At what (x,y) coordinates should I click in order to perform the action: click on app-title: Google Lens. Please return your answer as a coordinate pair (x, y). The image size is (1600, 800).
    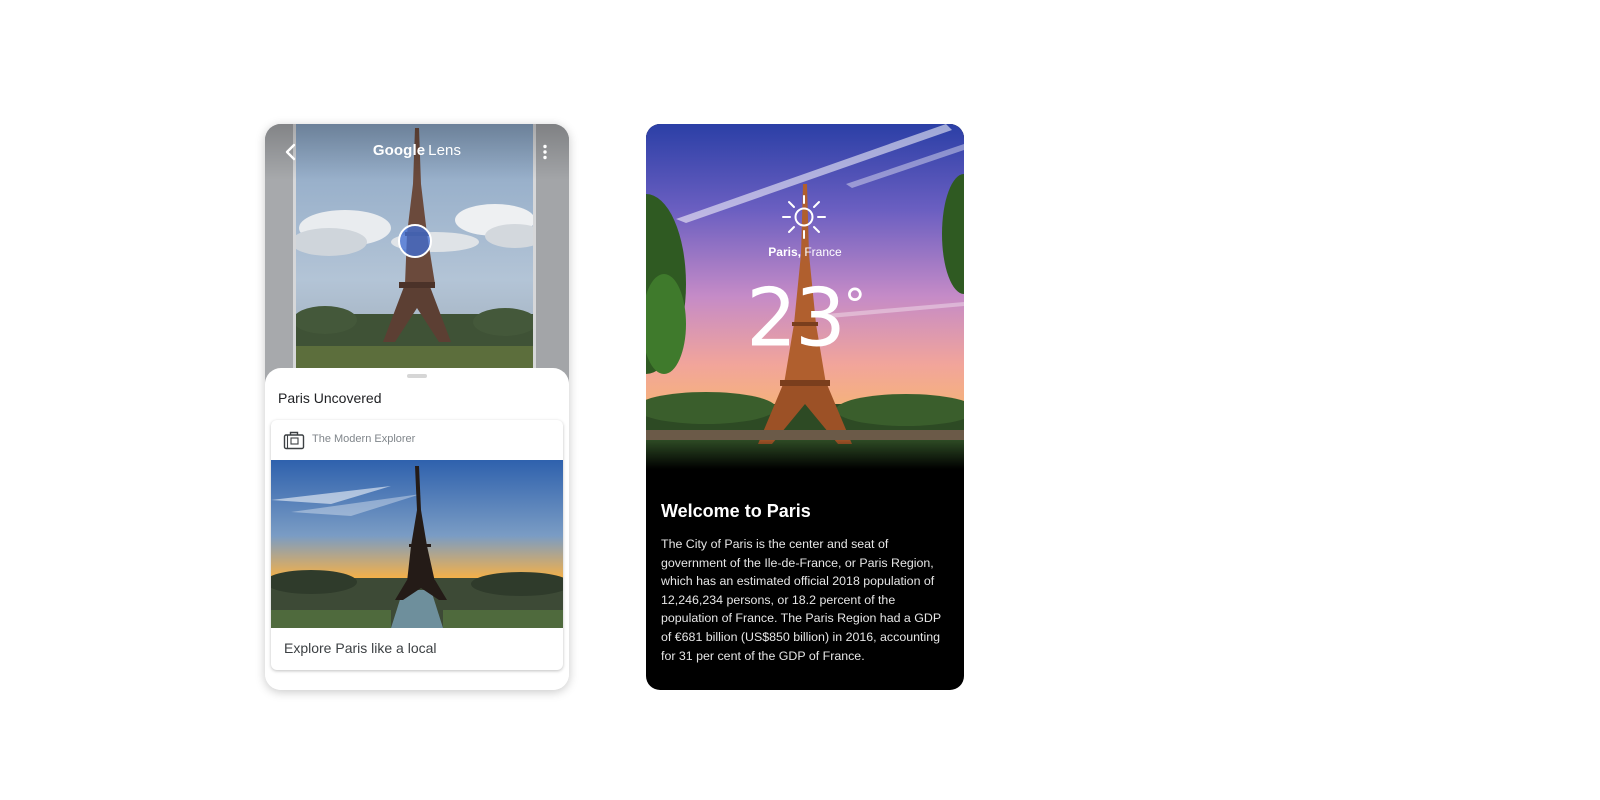
    Looking at the image, I should click on (417, 150).